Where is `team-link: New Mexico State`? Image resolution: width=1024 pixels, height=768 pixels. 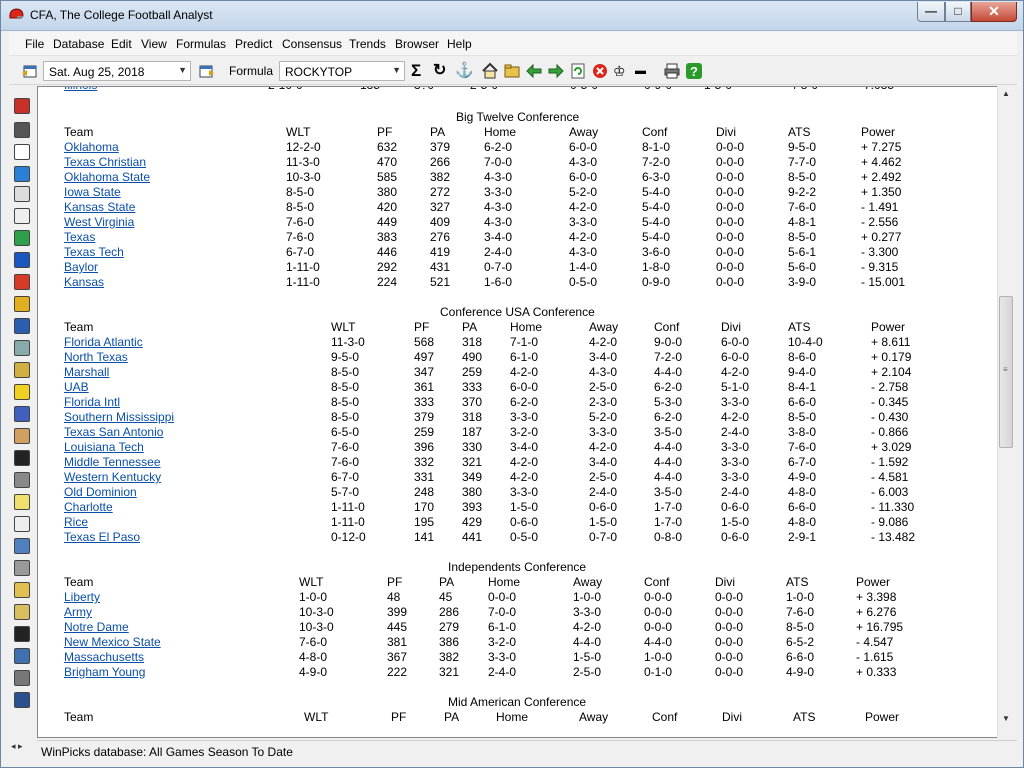 team-link: New Mexico State is located at coordinates (112, 642).